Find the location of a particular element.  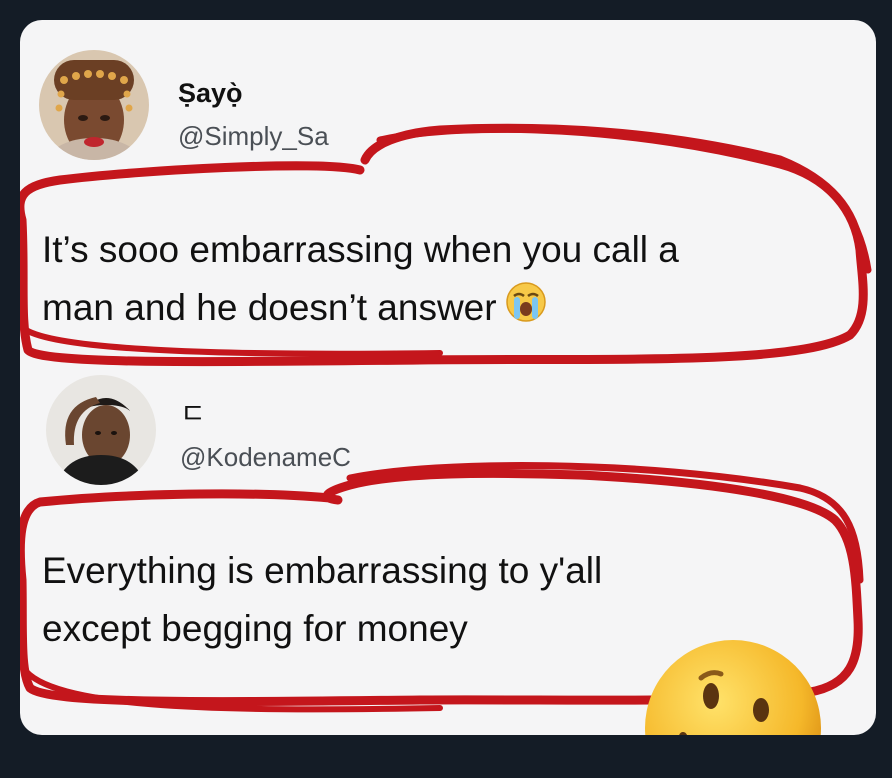

avatar-sayo is located at coordinates (94, 105).